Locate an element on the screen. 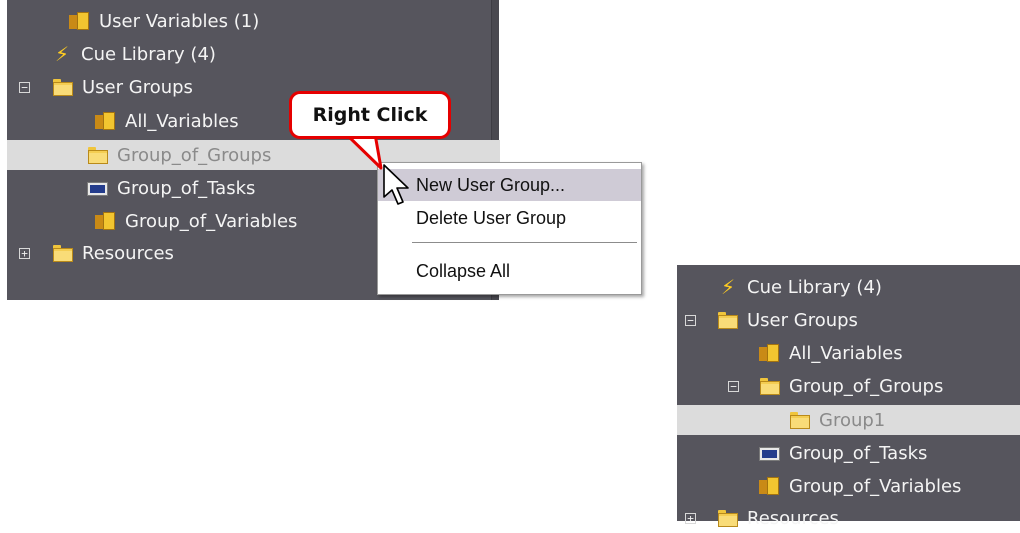 Image resolution: width=1020 pixels, height=533 pixels. tree-item-label: Group1 is located at coordinates (852, 420).